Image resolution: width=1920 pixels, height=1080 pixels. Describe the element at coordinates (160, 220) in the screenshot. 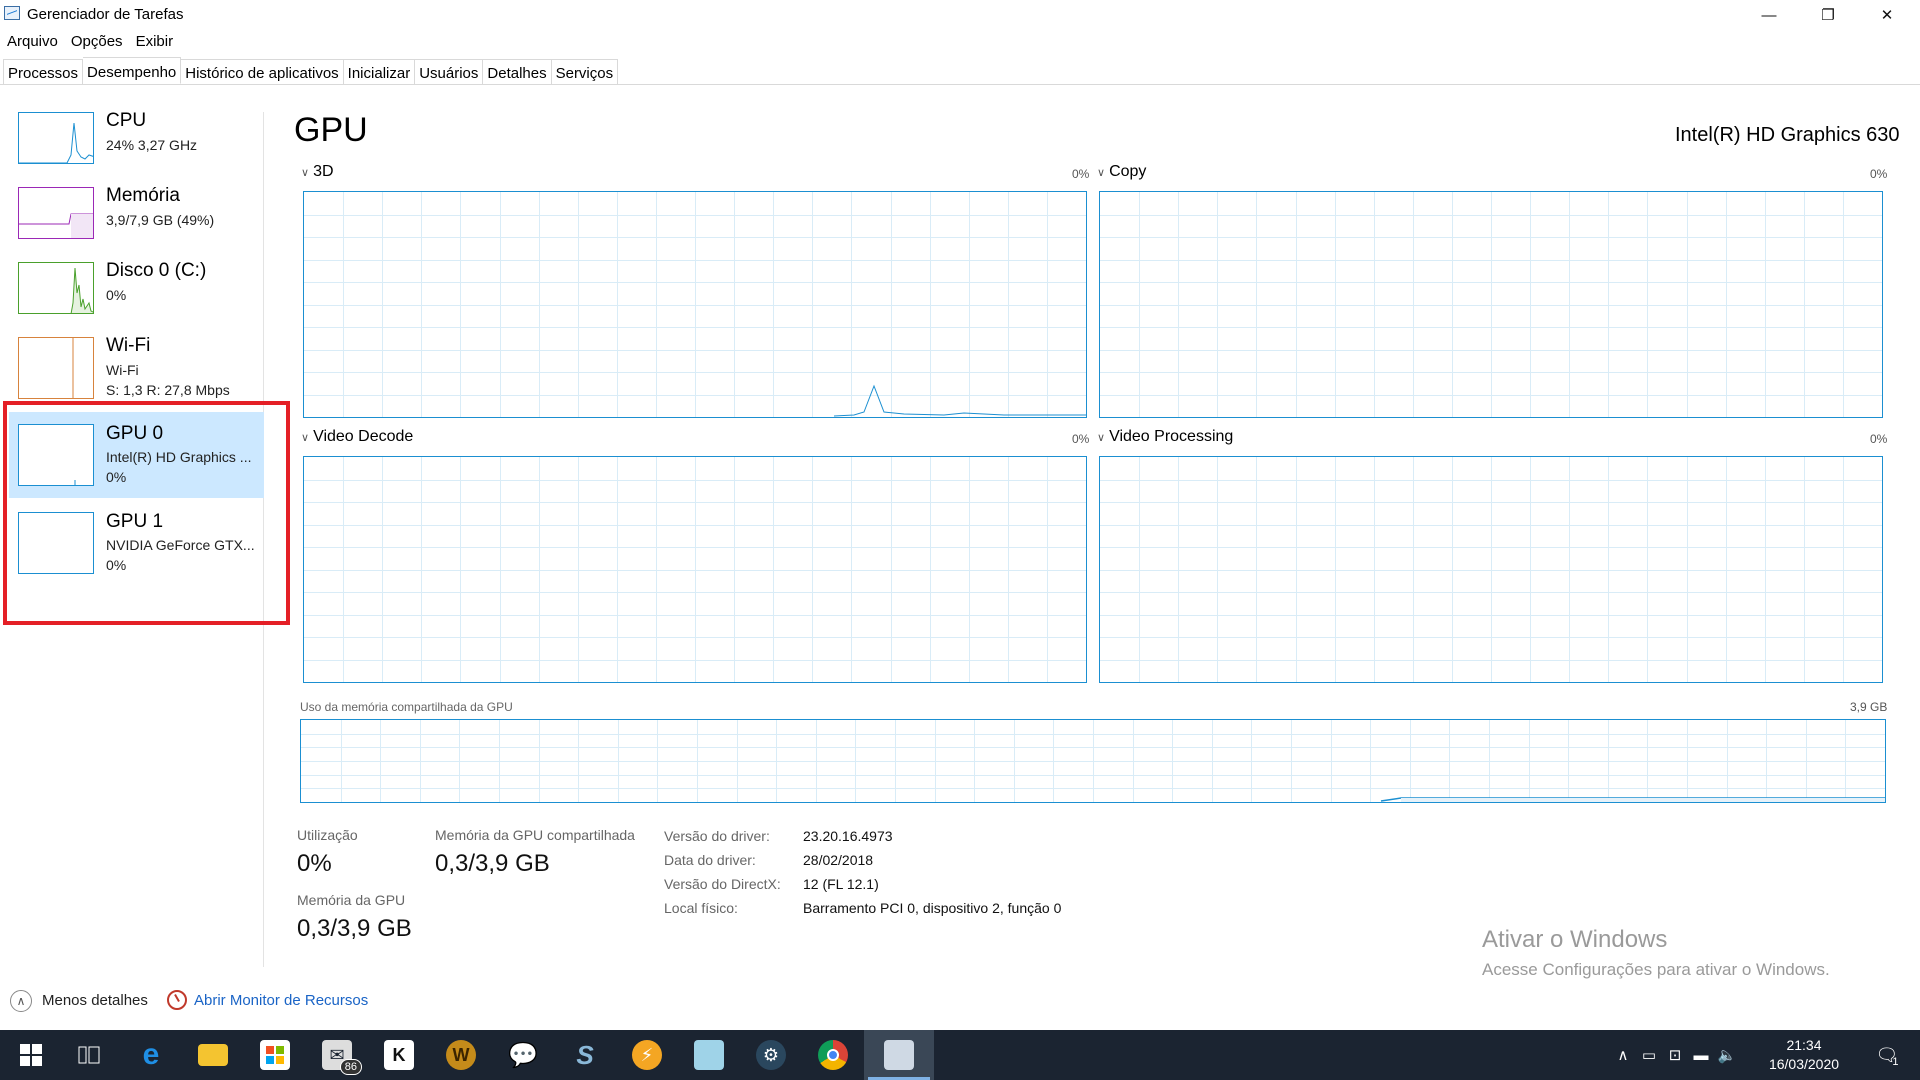

I see `resource-detail: 3,9/7,9 GB (49%)` at that location.